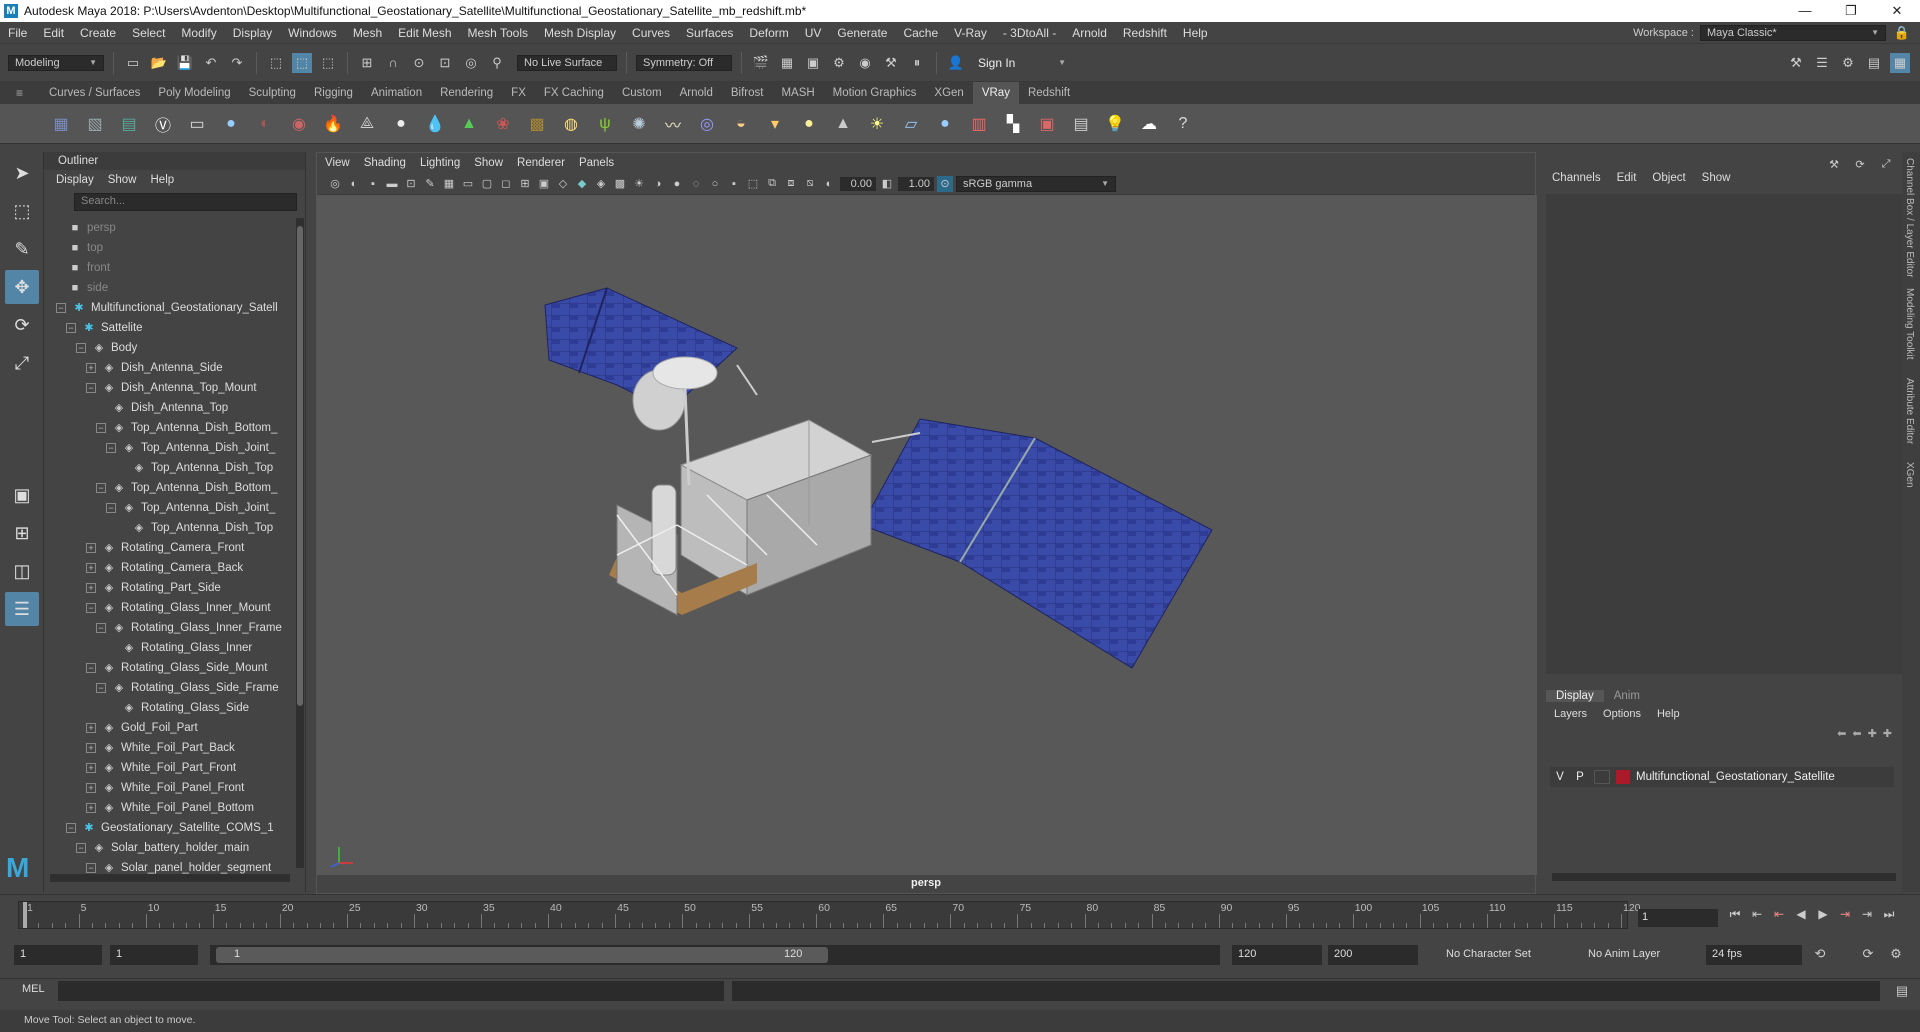 This screenshot has width=1920, height=1032. I want to click on outliner-menu-show: Show, so click(122, 180).